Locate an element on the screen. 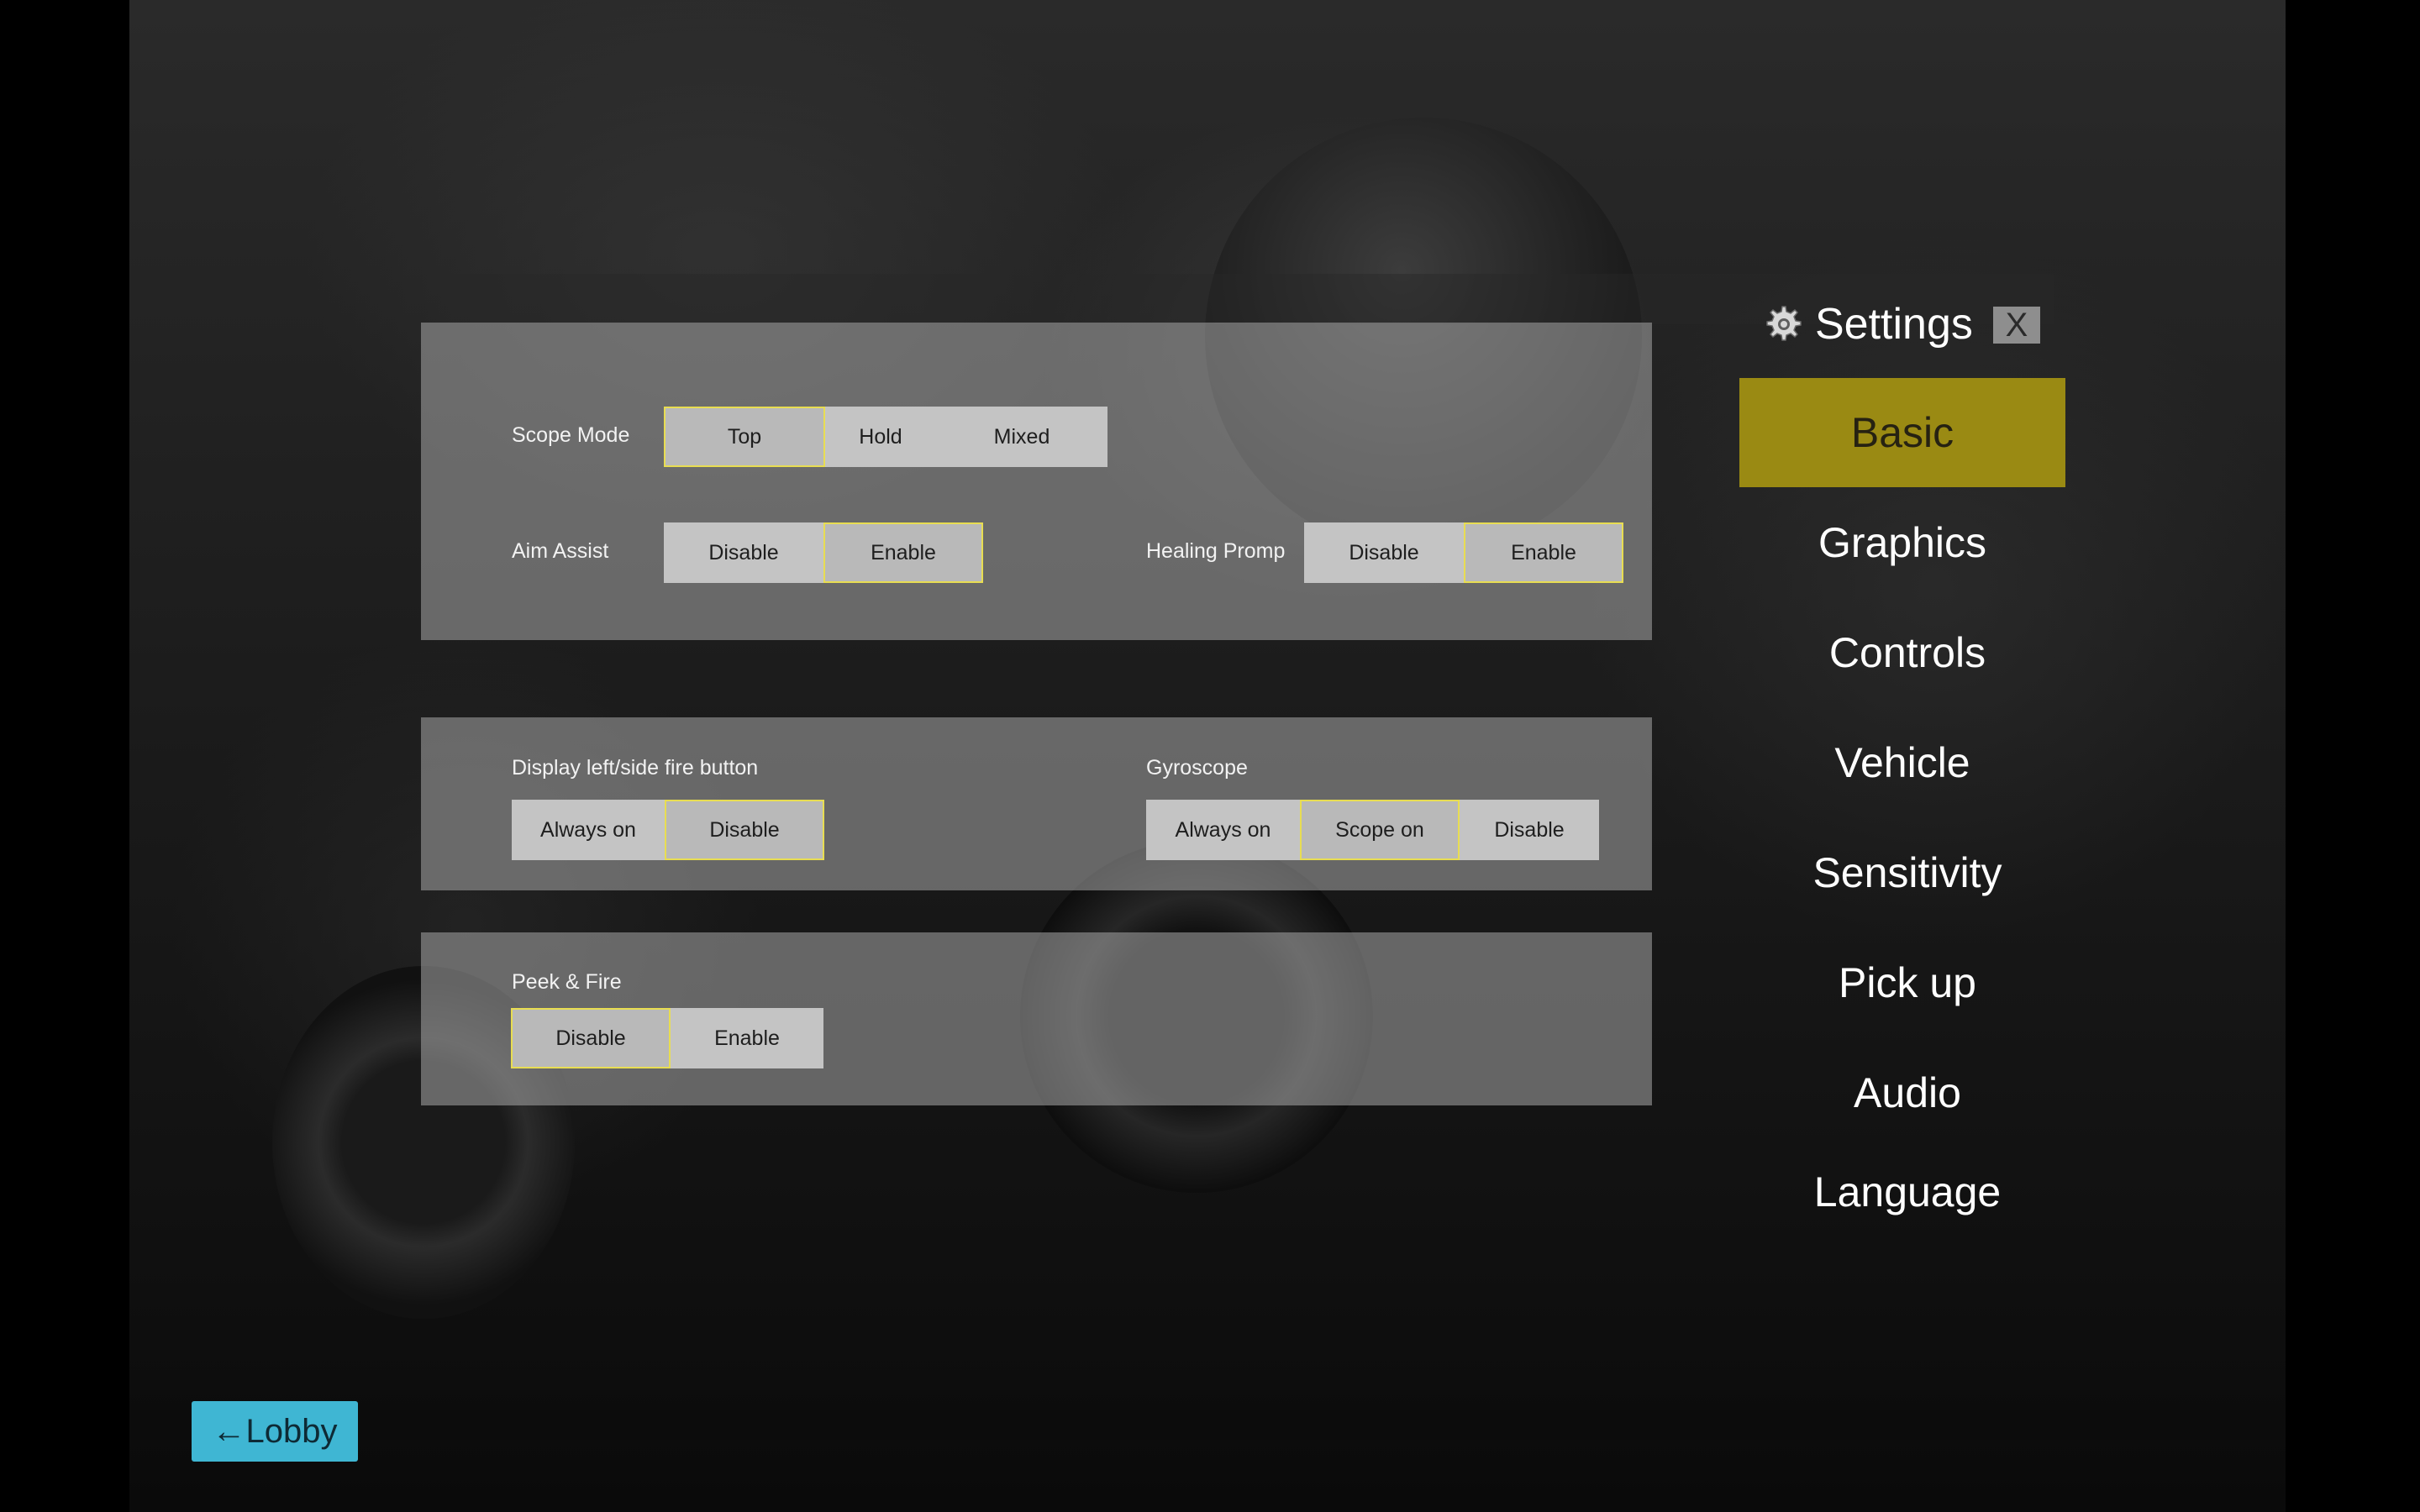 The width and height of the screenshot is (2420, 1512). fire-button-always-on-option: Always on is located at coordinates (588, 830).